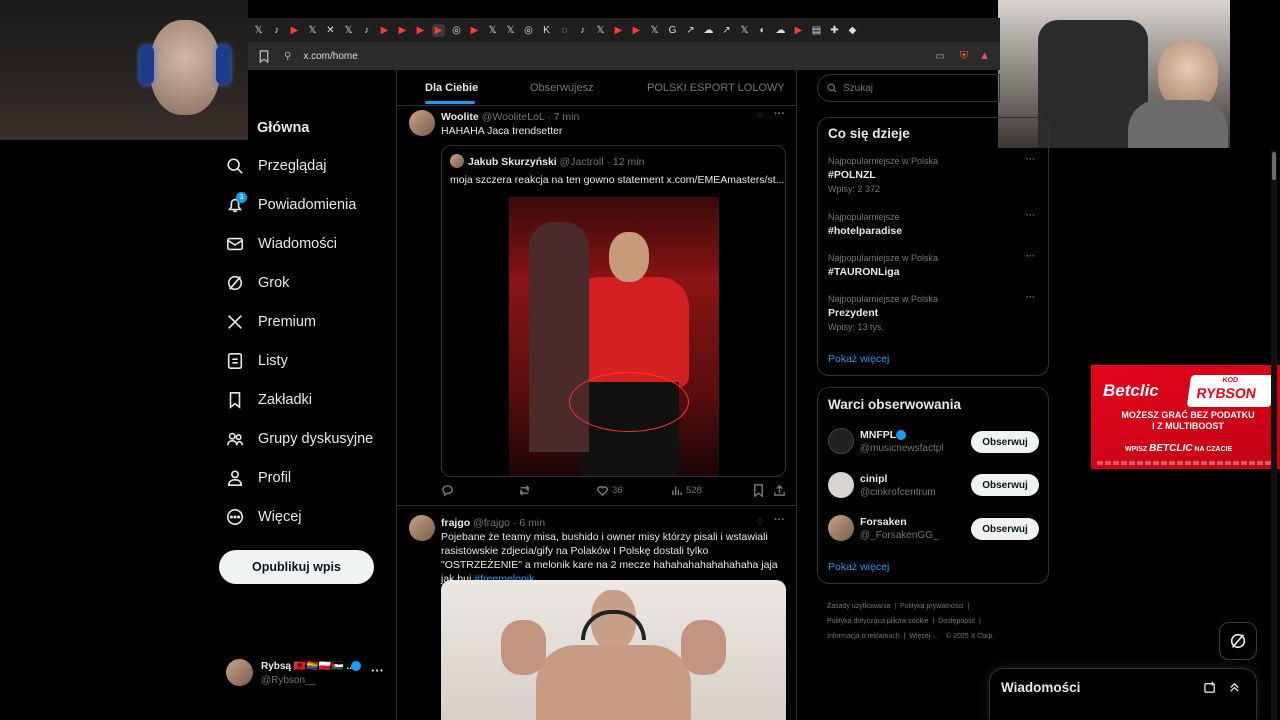 This screenshot has height=720, width=1280. Describe the element at coordinates (546, 30) in the screenshot. I see `browser-tab-favicon: K` at that location.